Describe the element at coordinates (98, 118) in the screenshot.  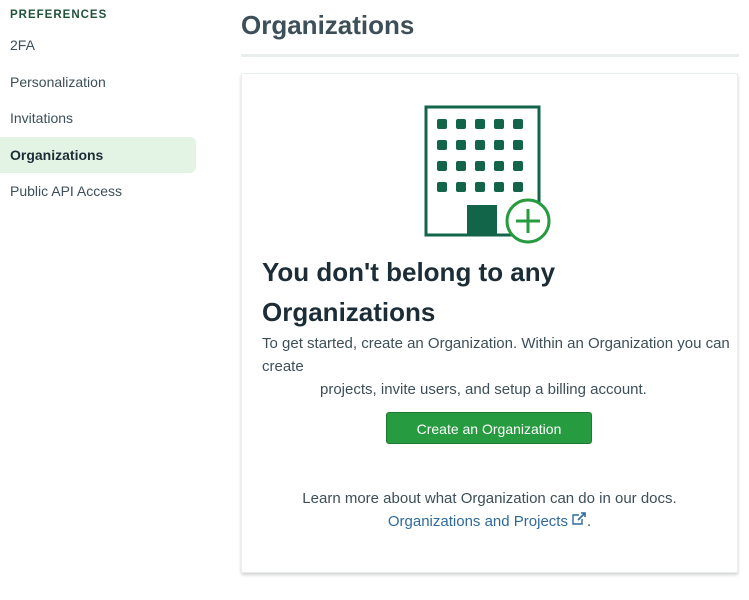
I see `sidebar-item-invitations: Invitations` at that location.